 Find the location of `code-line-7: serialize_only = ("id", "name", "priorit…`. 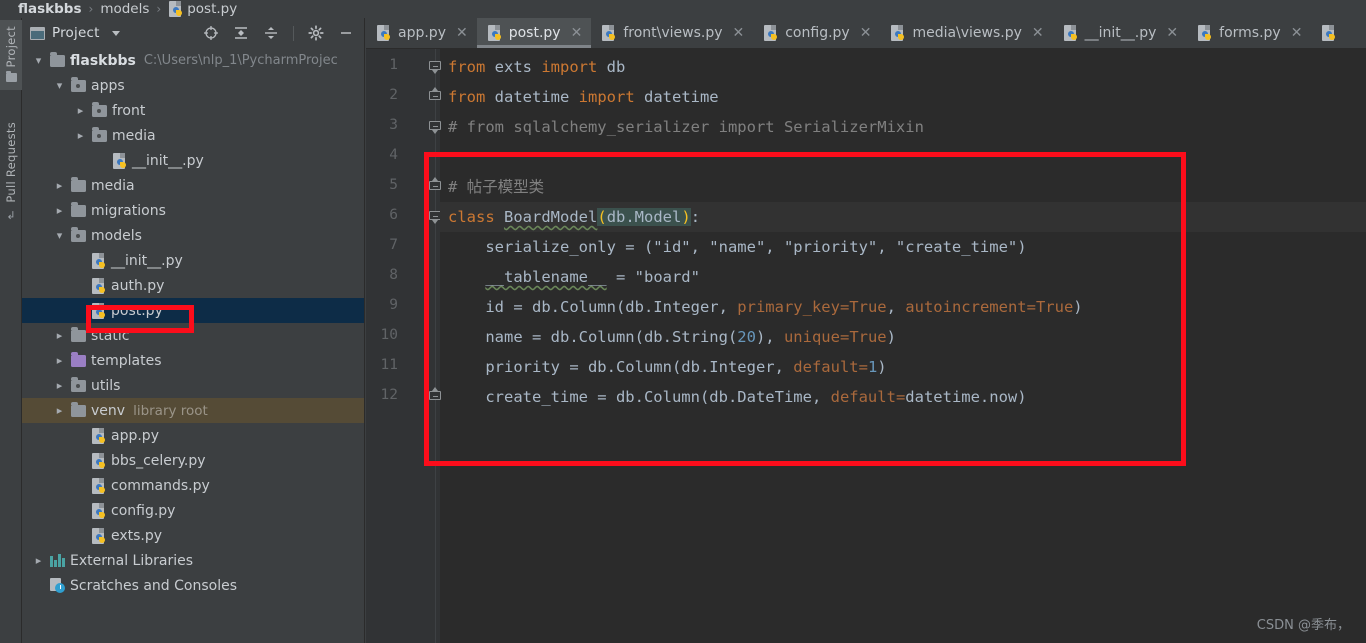

code-line-7: serialize_only = ("id", "name", "priorit… is located at coordinates (737, 247).